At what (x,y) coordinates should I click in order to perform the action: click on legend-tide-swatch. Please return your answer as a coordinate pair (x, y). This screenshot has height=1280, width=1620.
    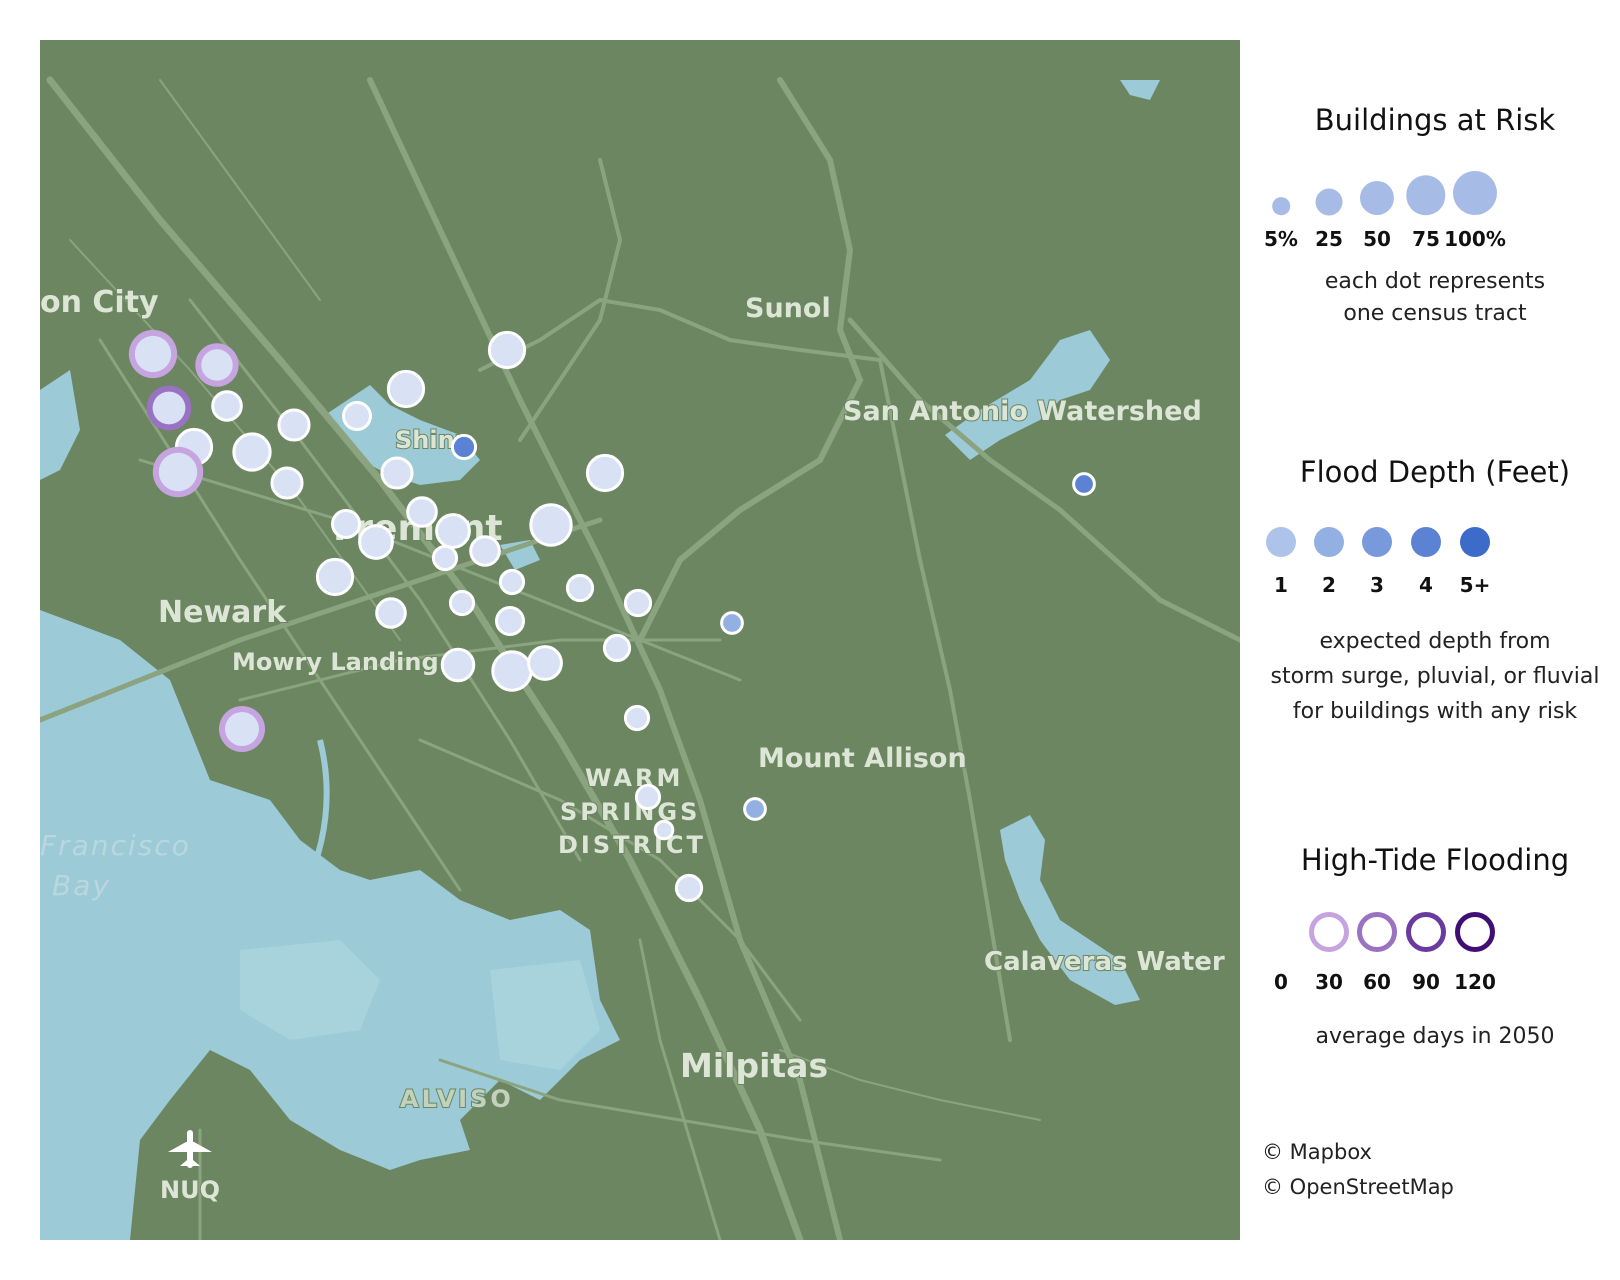
    Looking at the image, I should click on (1426, 932).